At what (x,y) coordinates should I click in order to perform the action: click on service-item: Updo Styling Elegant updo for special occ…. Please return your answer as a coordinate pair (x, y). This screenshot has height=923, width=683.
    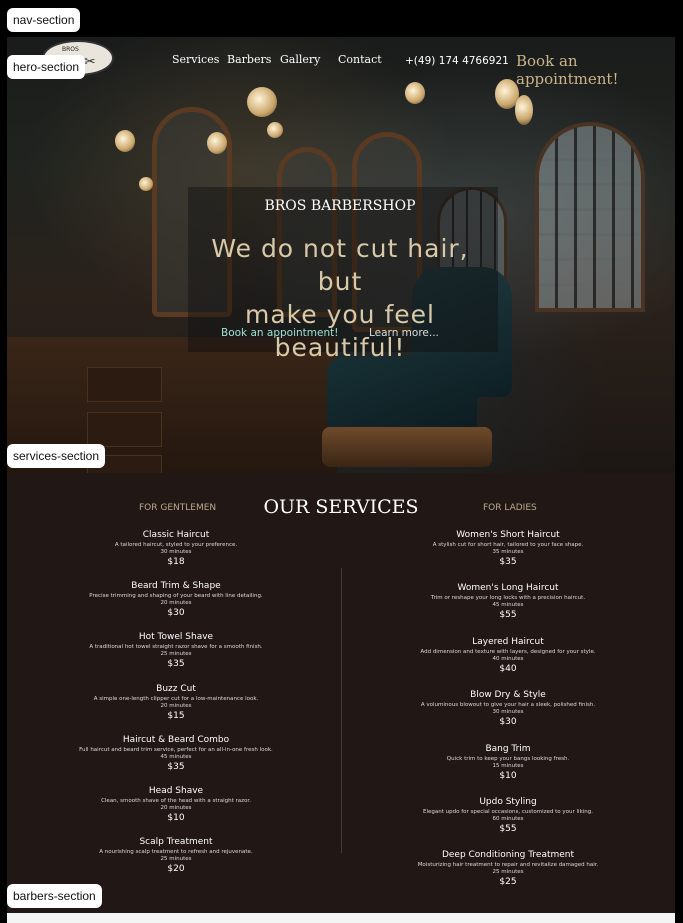
    Looking at the image, I should click on (508, 816).